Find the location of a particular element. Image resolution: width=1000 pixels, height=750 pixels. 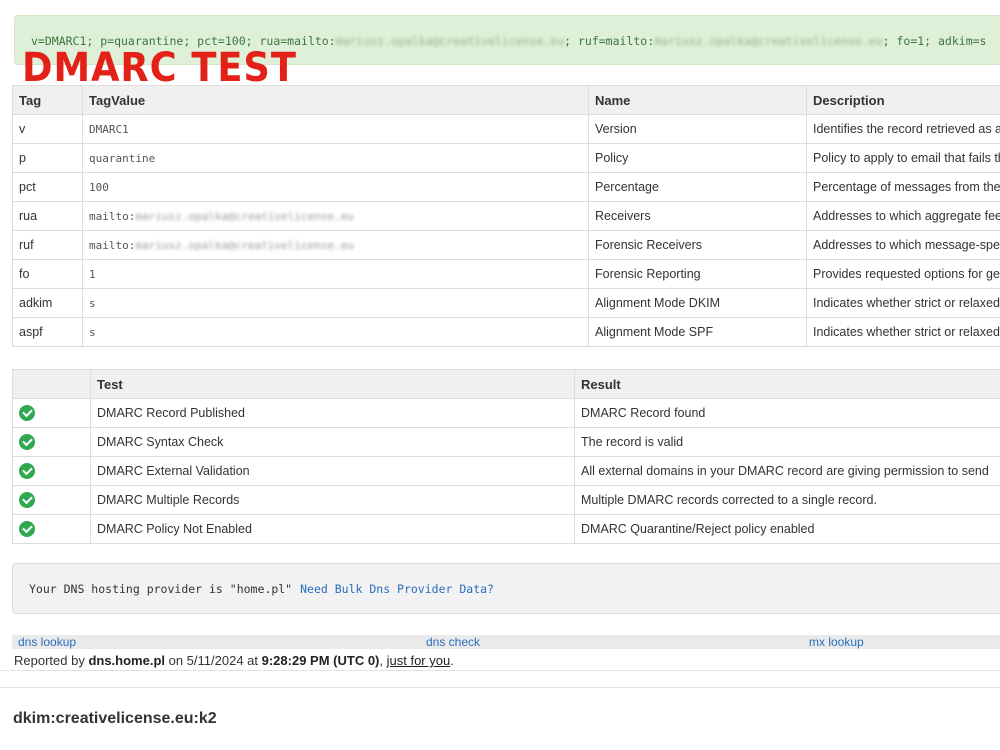

tag-cell: v is located at coordinates (47, 129).